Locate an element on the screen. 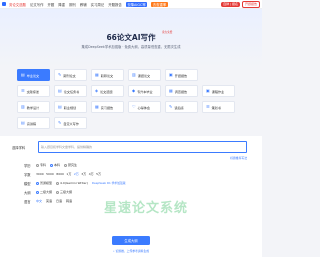 Image resolution: width=320 pixels, height=257 pixels. category-card-label: 论文选题 is located at coordinates (106, 91).